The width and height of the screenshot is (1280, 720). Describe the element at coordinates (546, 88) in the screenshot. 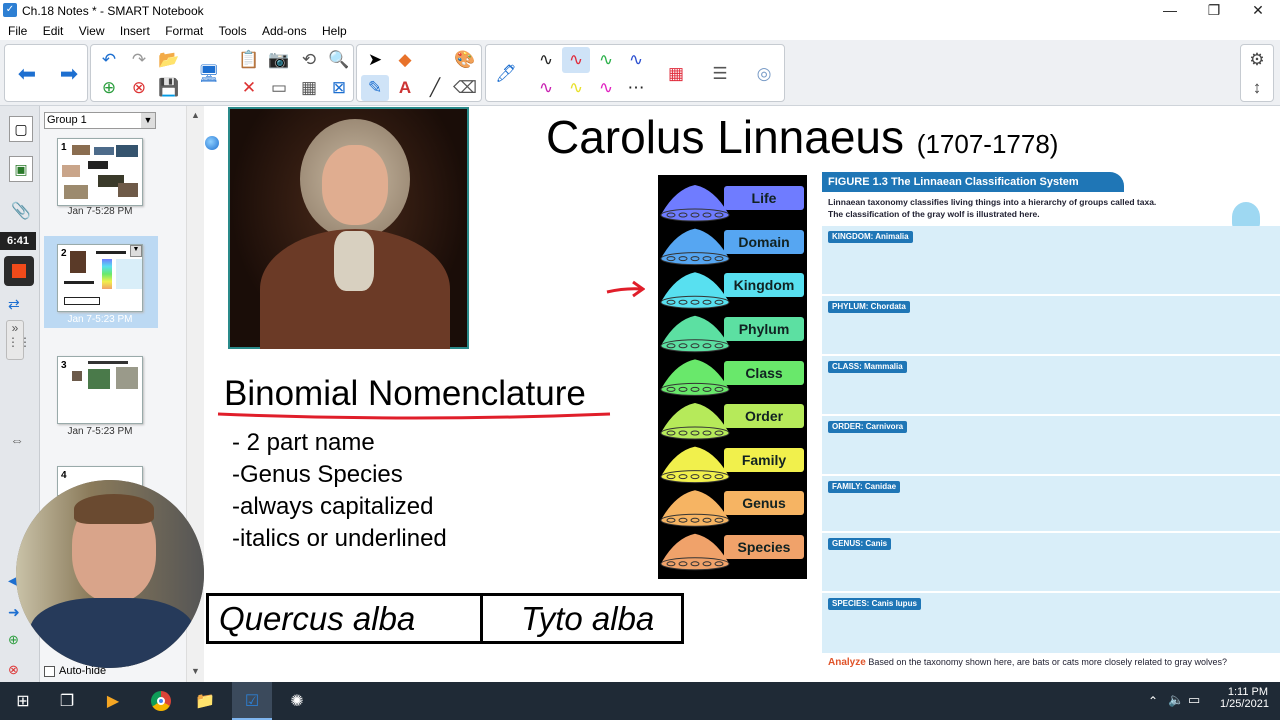

I see `pen-magenta-icon: ∿` at that location.